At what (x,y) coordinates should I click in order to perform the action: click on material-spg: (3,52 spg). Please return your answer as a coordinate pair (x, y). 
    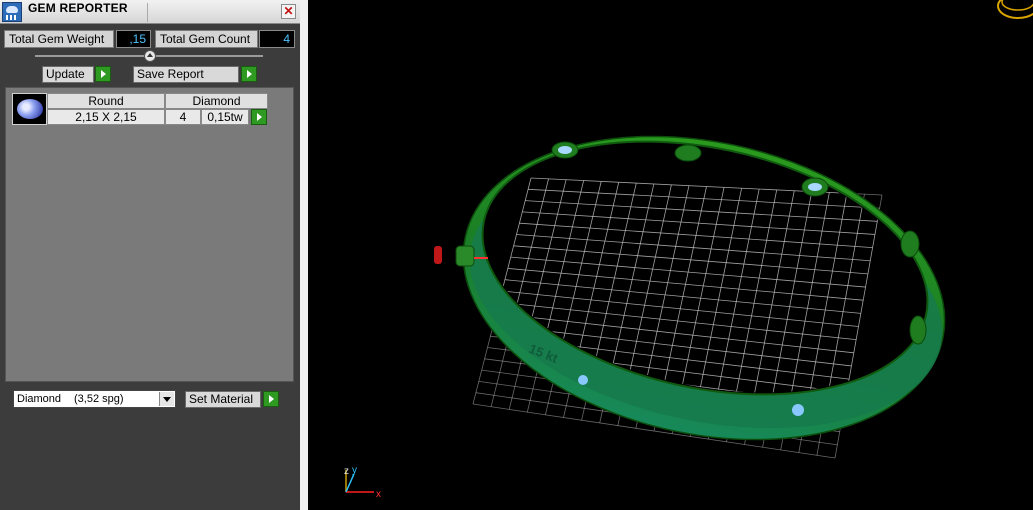
    Looking at the image, I should click on (99, 399).